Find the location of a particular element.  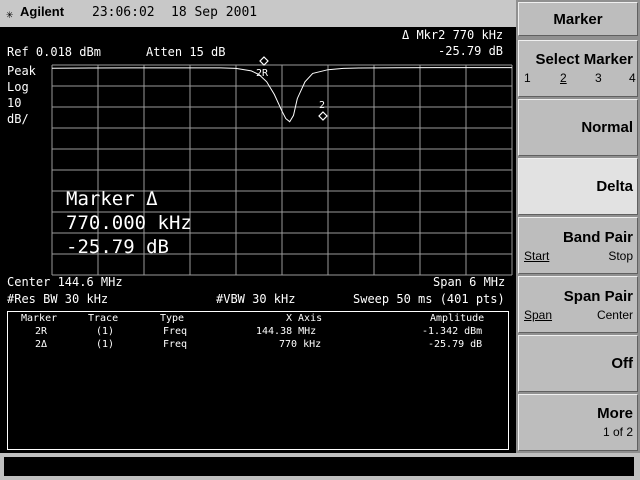

active-marker-title: Marker Δ is located at coordinates (112, 199).